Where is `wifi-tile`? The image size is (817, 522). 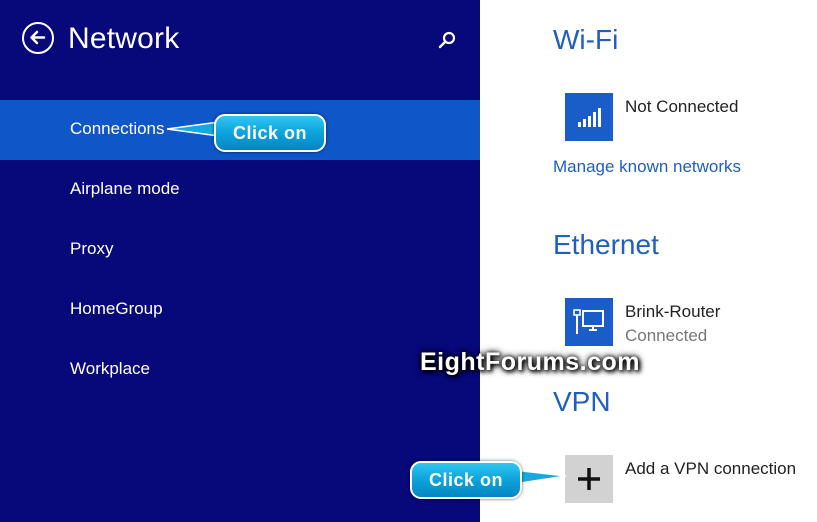 wifi-tile is located at coordinates (589, 117).